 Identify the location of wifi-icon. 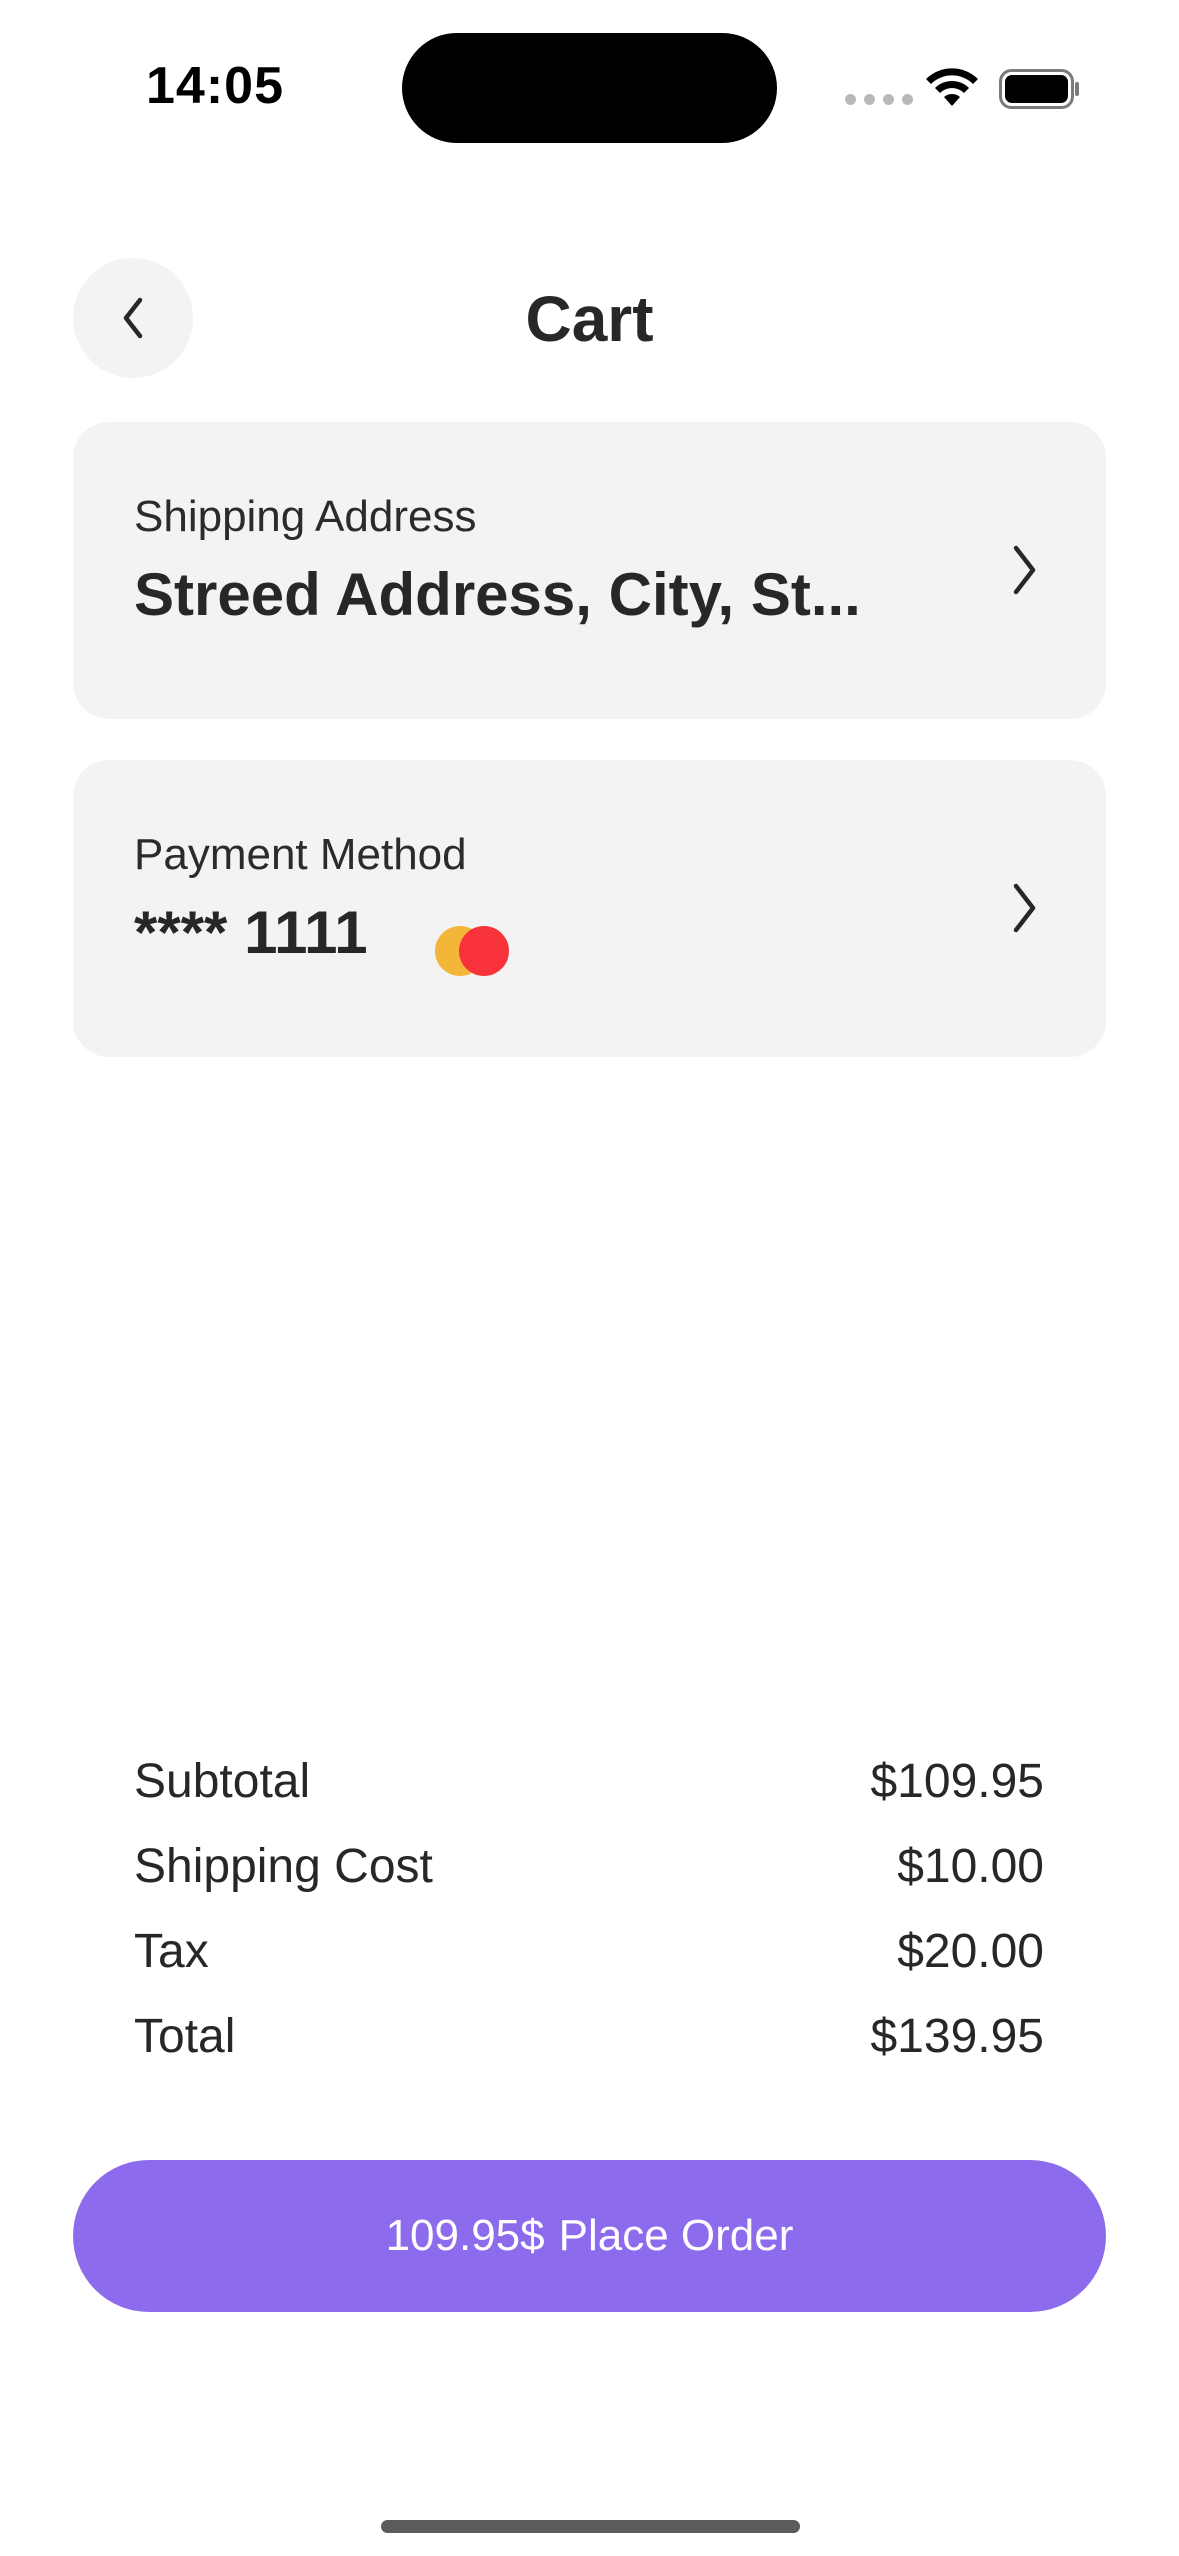
(952, 87).